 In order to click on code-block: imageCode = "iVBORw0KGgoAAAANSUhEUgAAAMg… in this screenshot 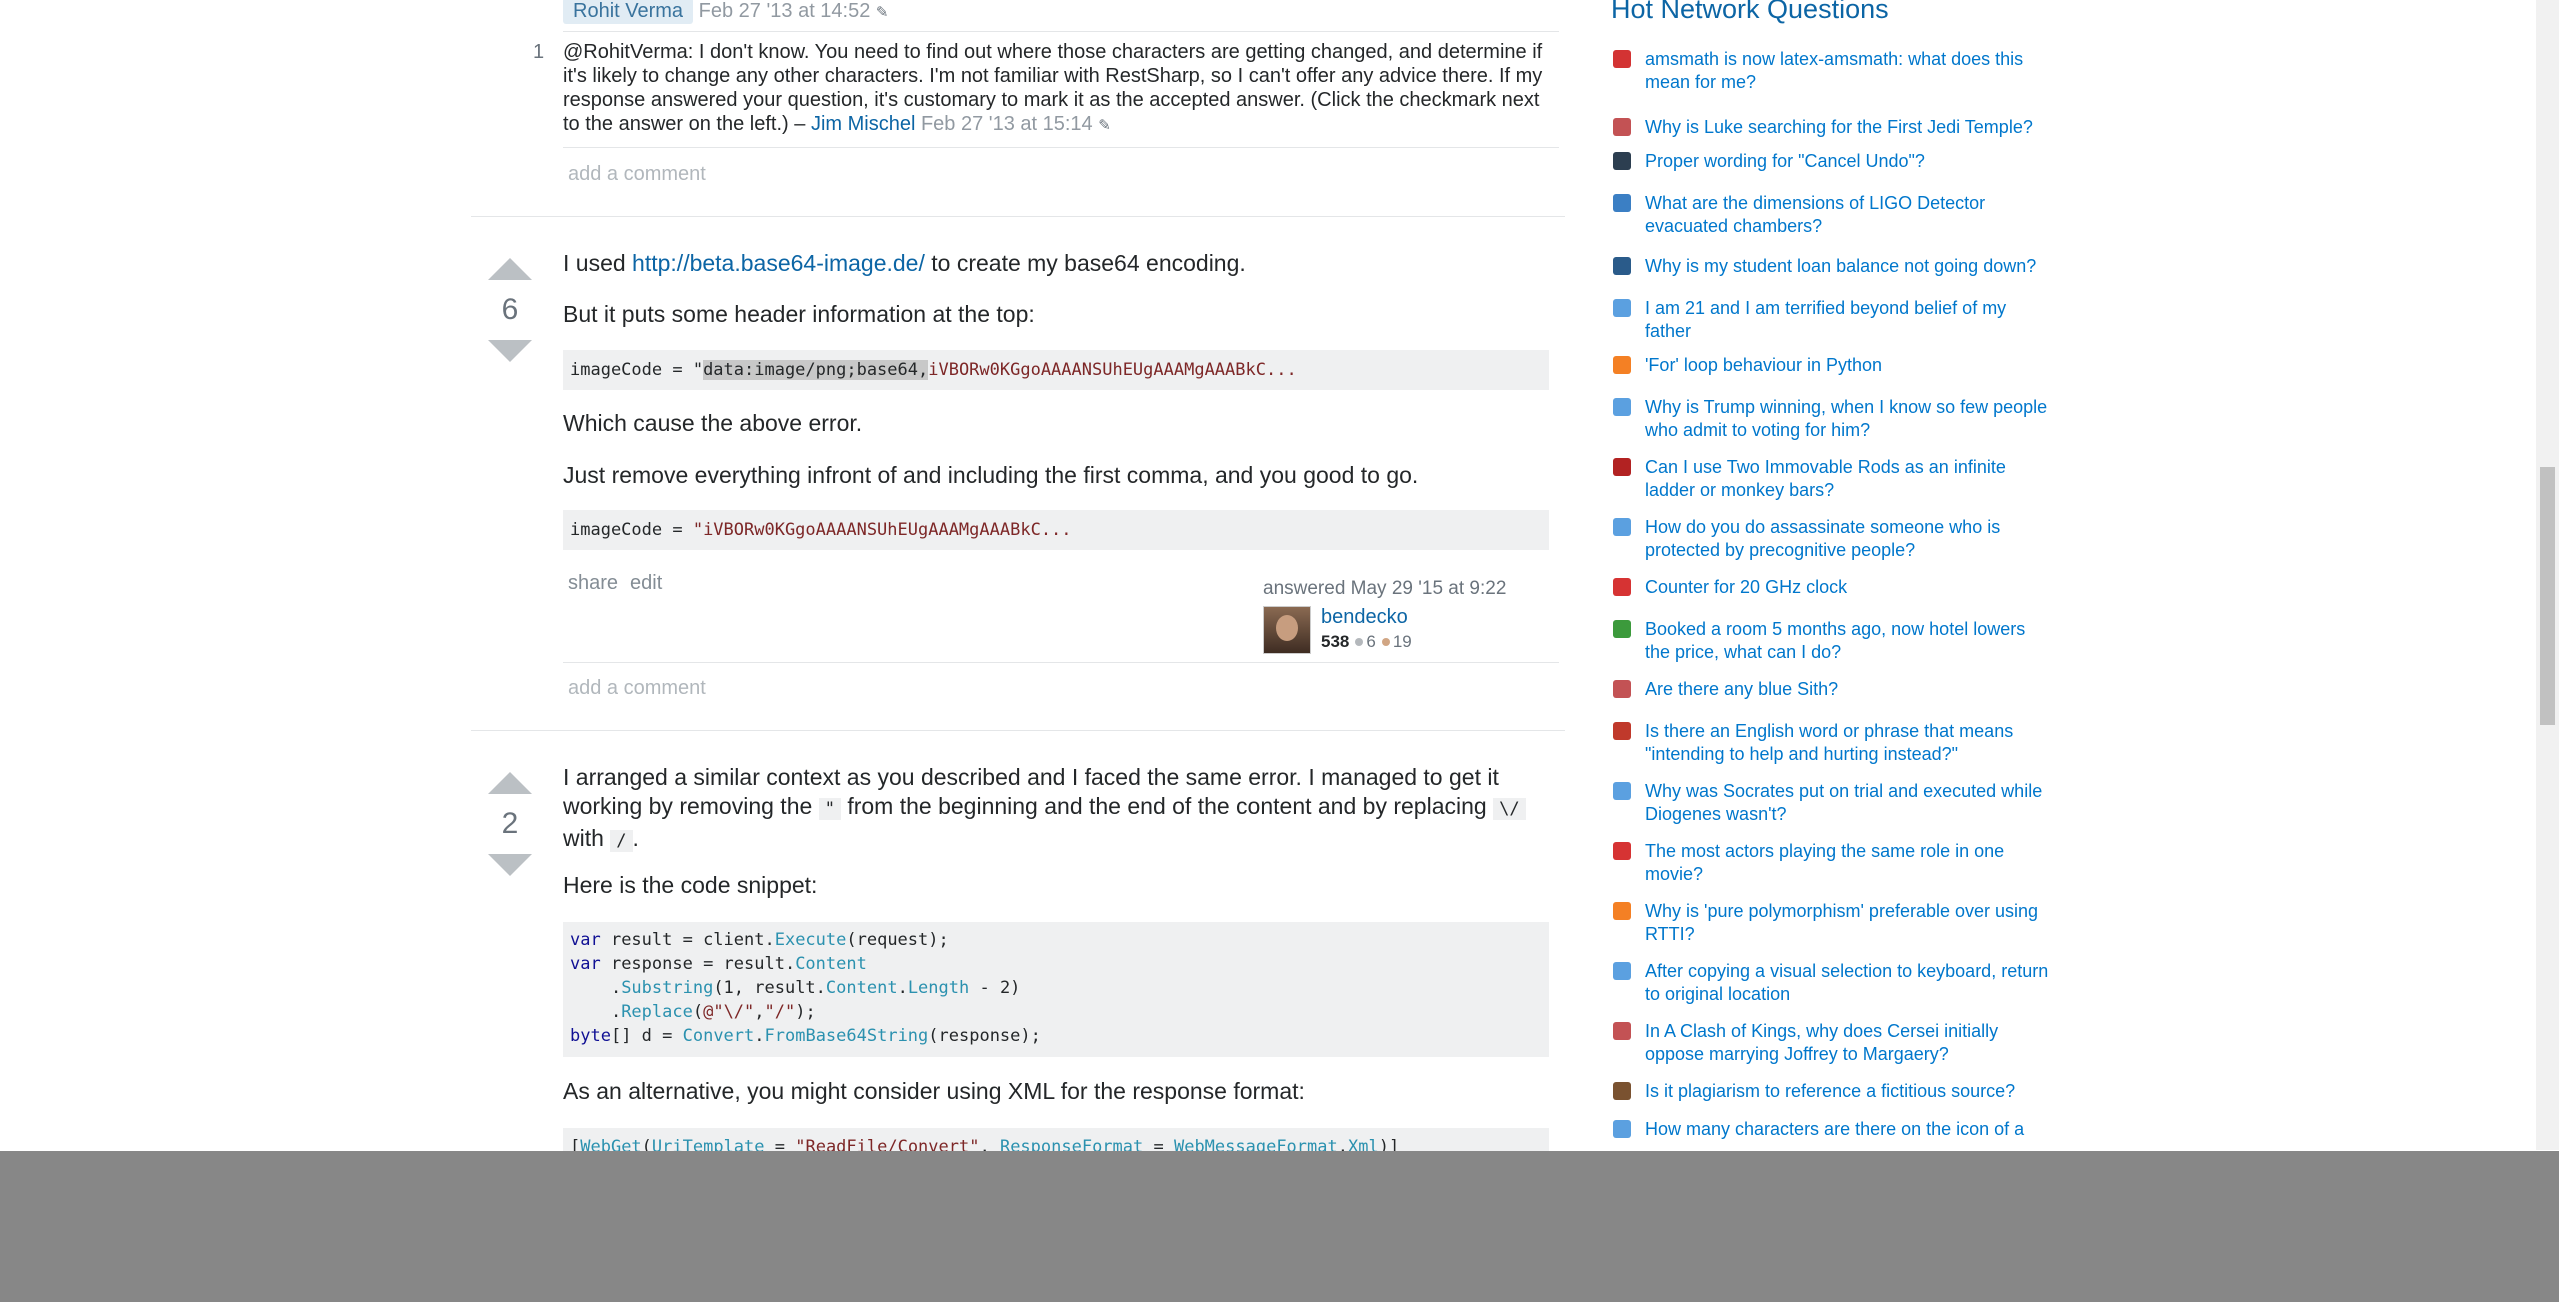, I will do `click(1056, 530)`.